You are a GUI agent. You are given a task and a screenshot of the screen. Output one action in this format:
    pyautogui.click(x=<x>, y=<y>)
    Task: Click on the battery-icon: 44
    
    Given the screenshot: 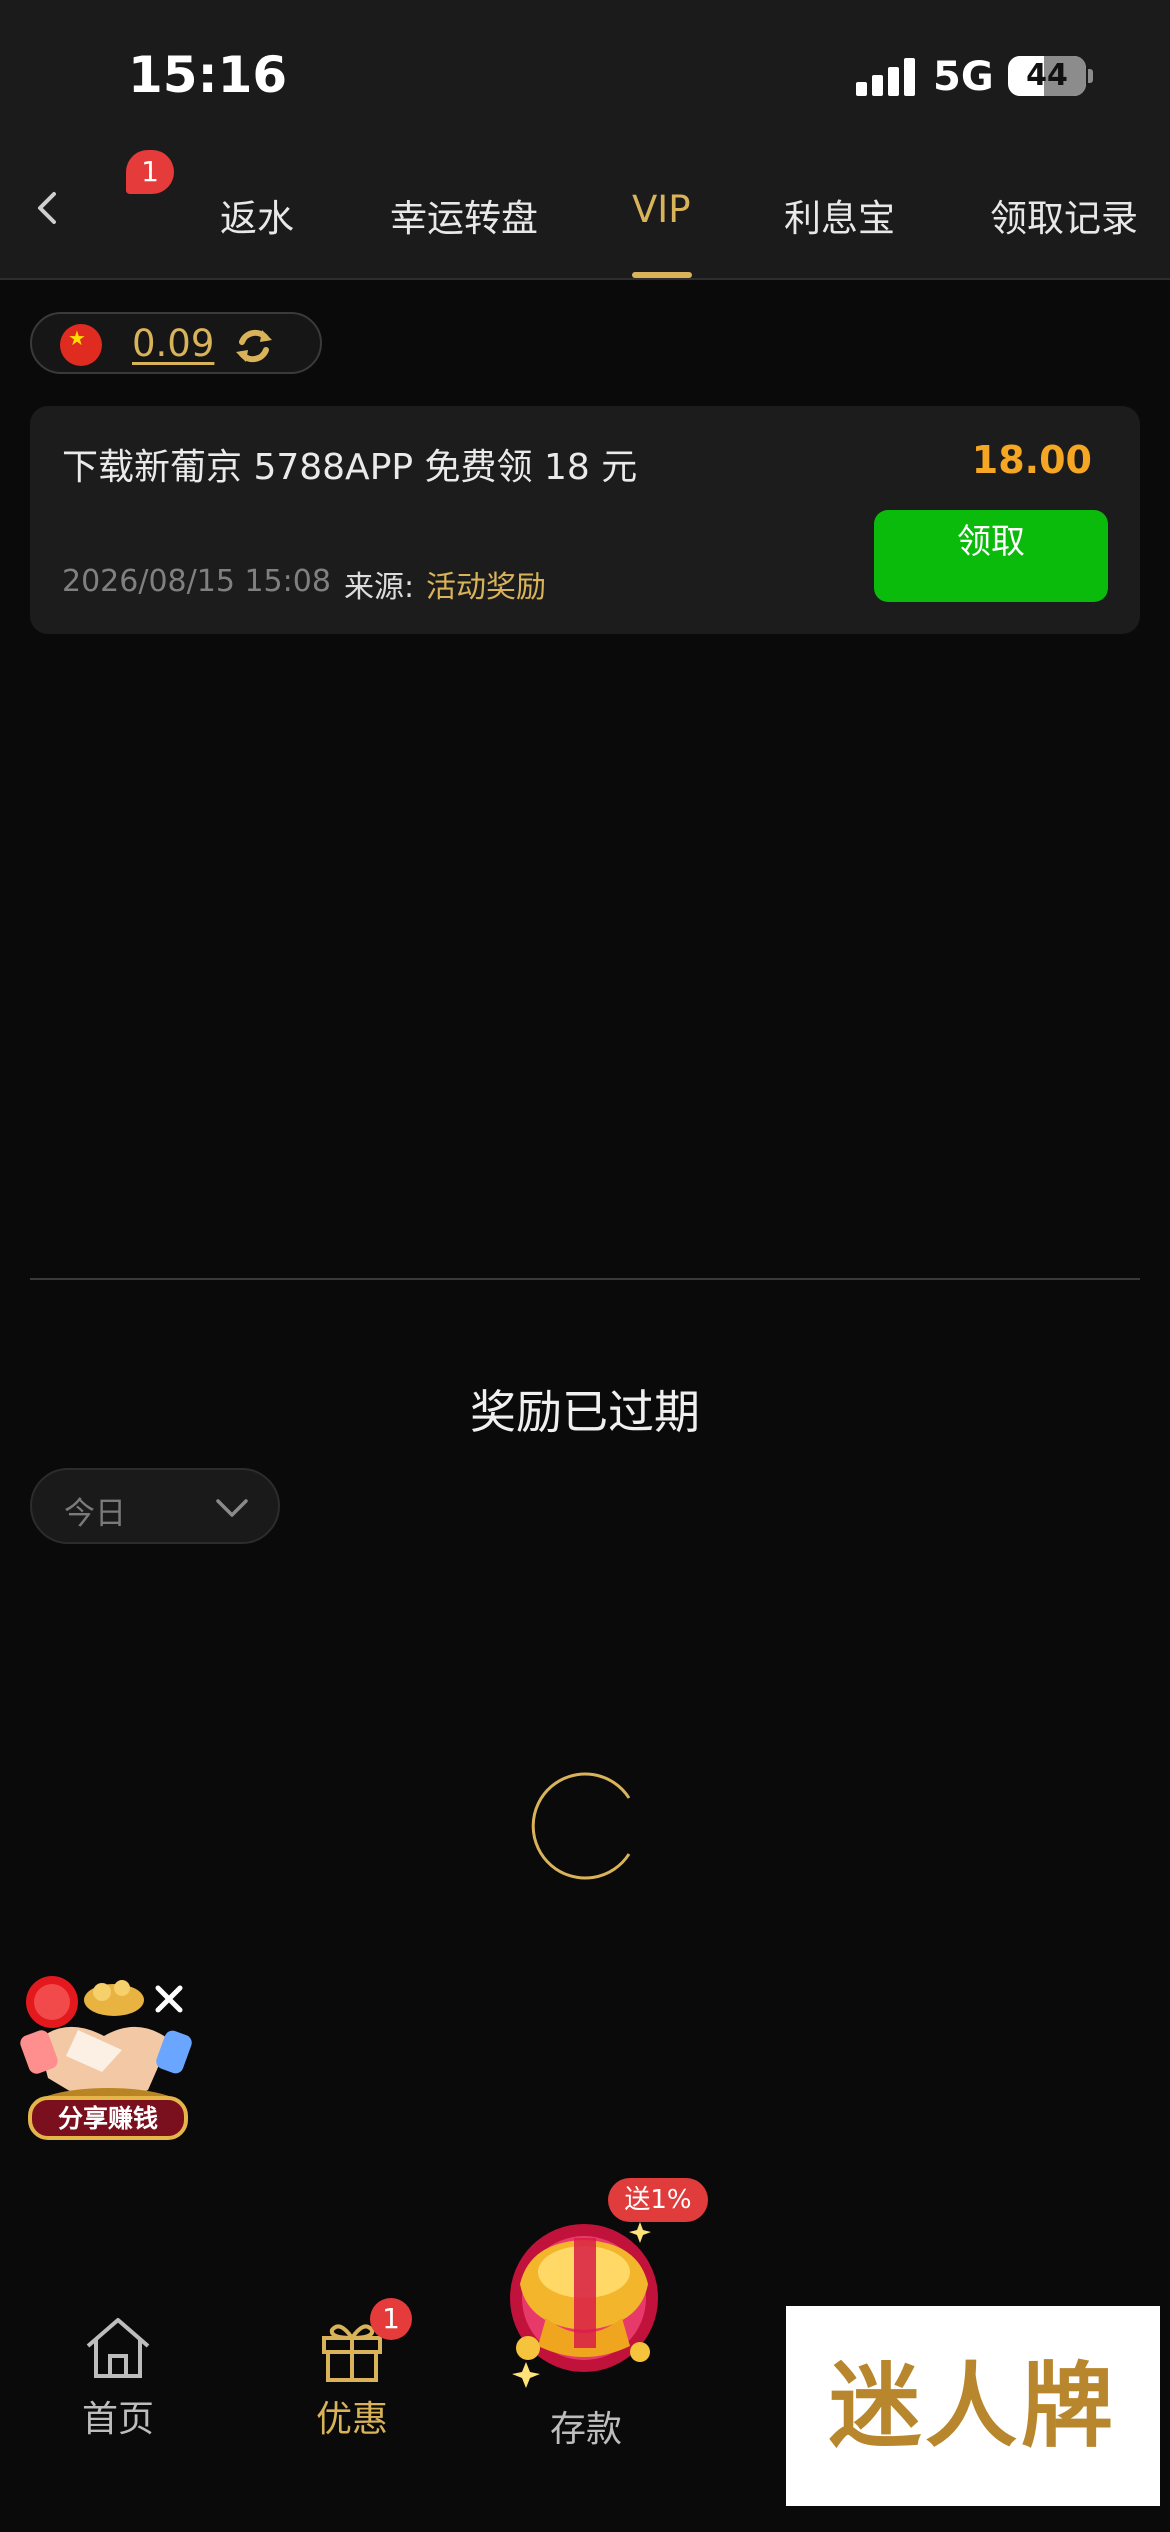 What is the action you would take?
    pyautogui.click(x=1047, y=76)
    